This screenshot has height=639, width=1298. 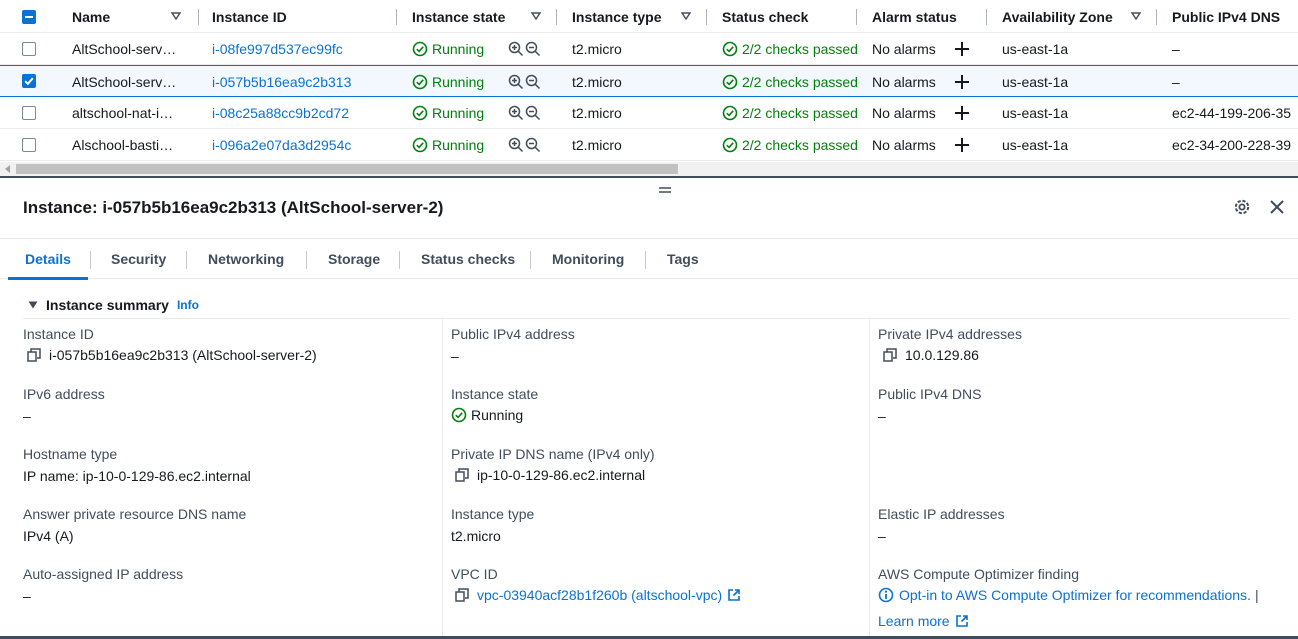 I want to click on column-header-instance-id: Instance ID, so click(x=249, y=16).